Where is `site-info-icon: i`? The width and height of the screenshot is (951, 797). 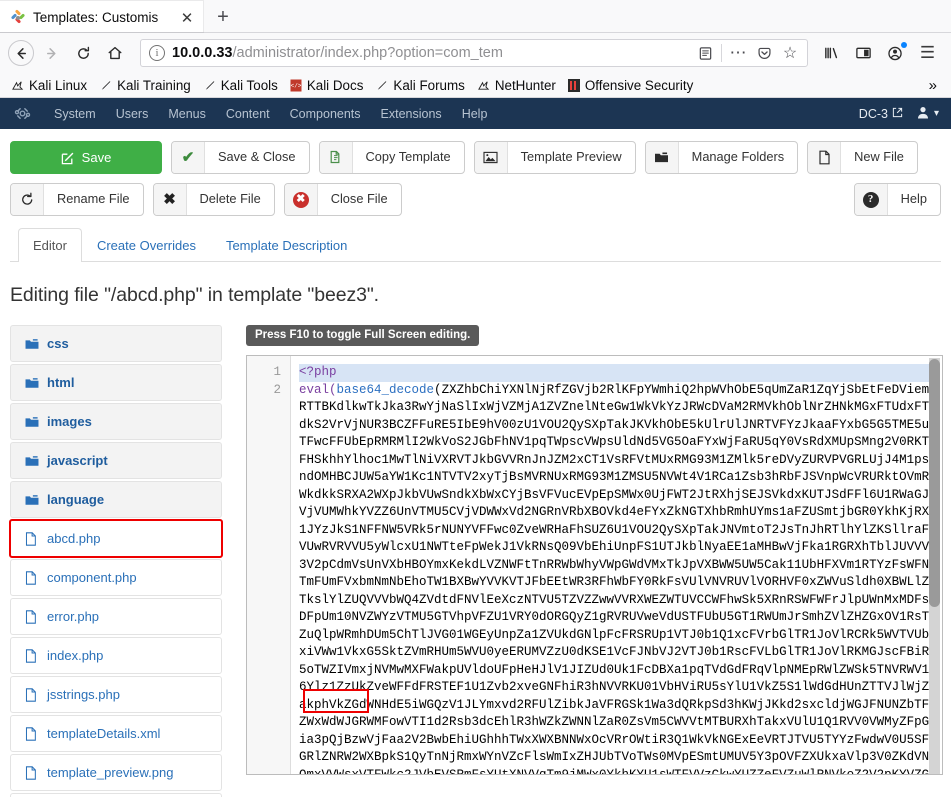 site-info-icon: i is located at coordinates (157, 53).